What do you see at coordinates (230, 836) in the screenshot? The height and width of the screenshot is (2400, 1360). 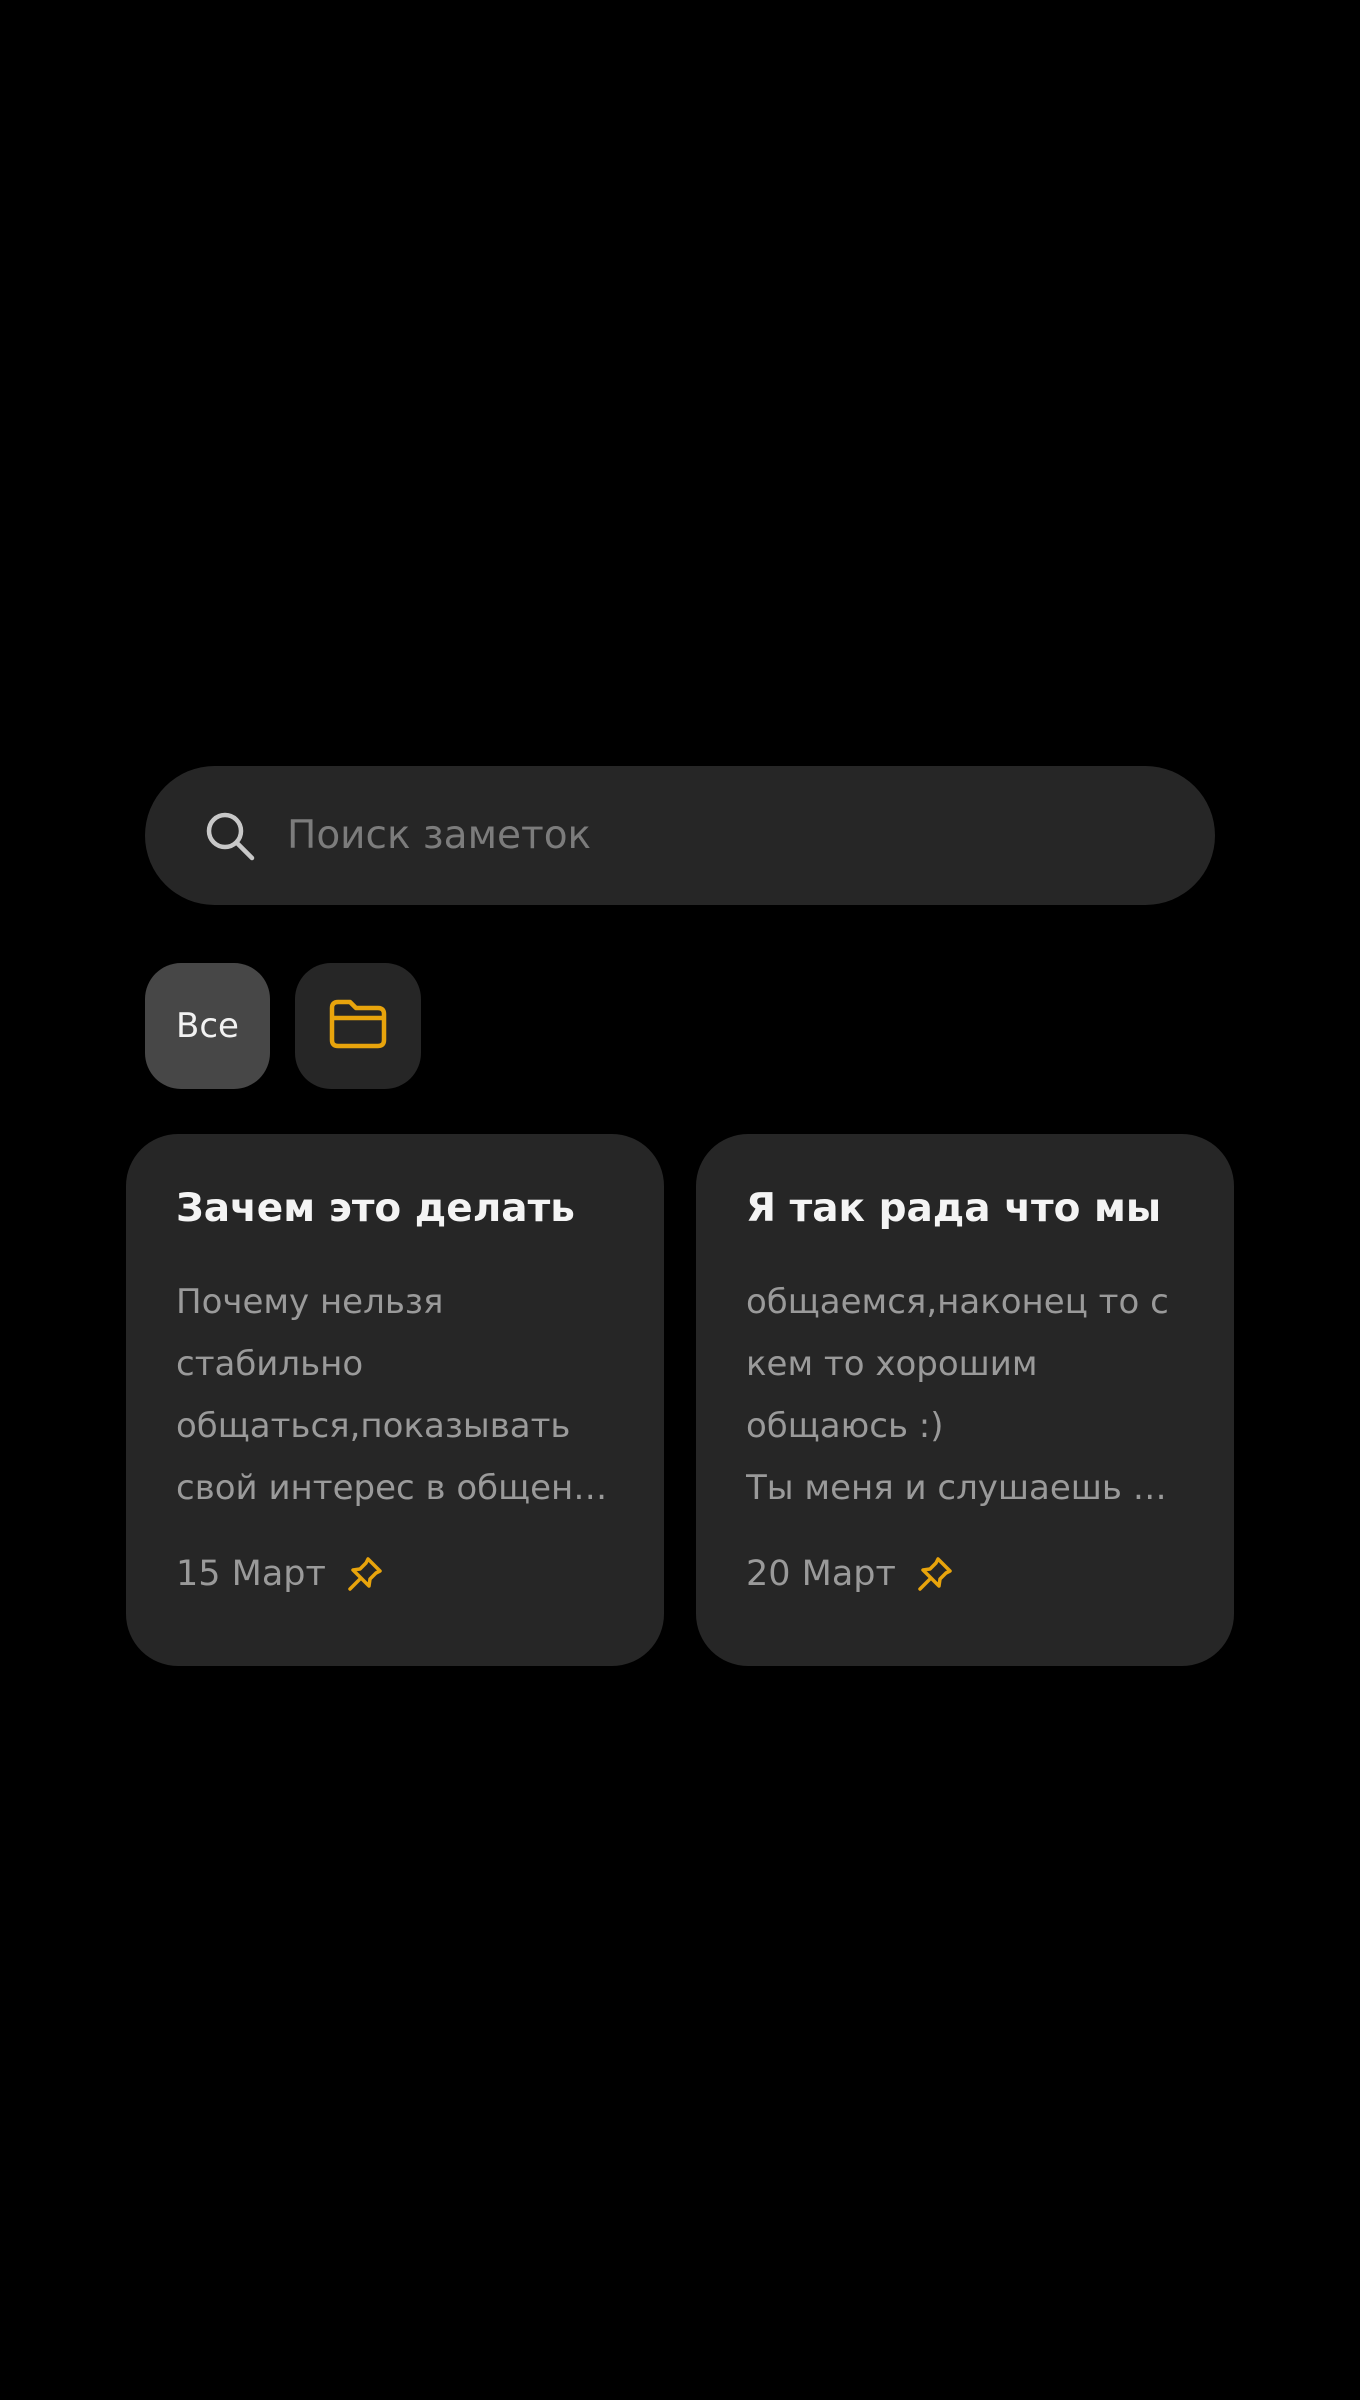 I see `search-icon` at bounding box center [230, 836].